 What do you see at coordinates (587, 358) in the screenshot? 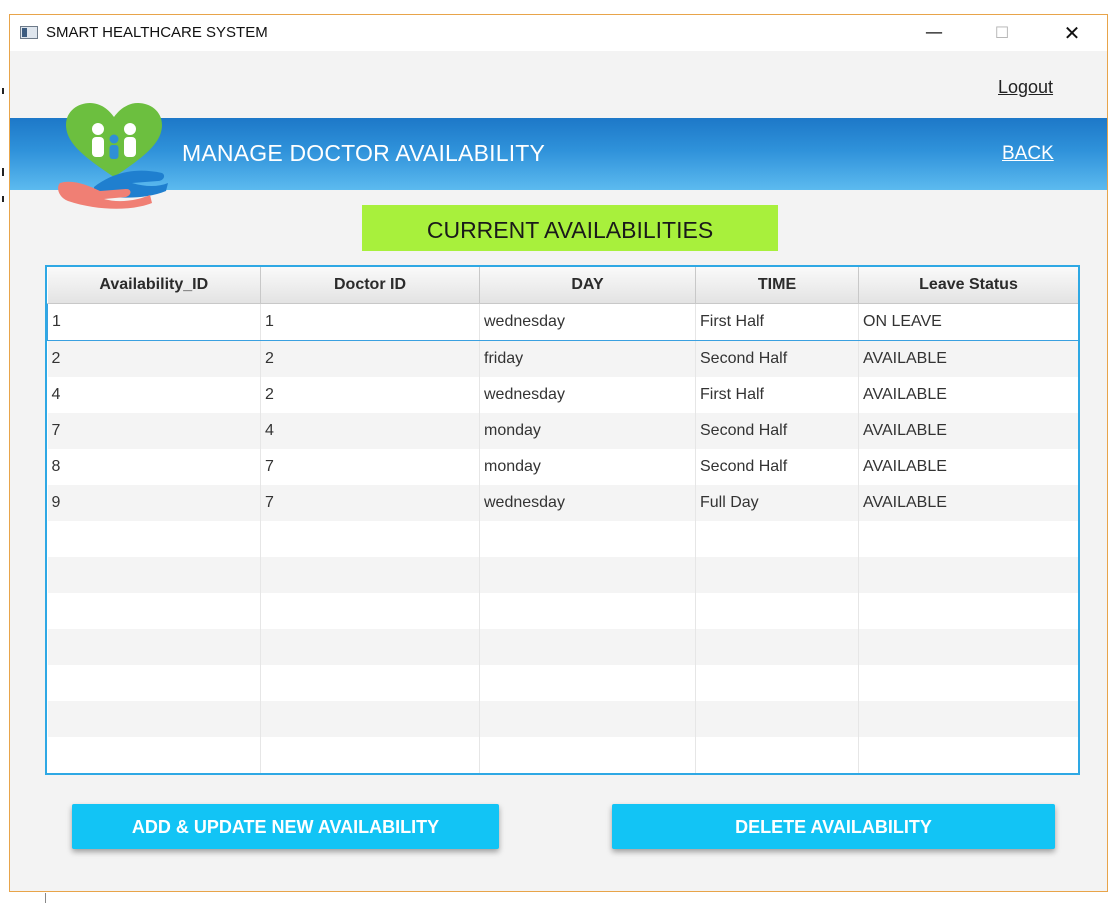
I see `cell-day: friday` at bounding box center [587, 358].